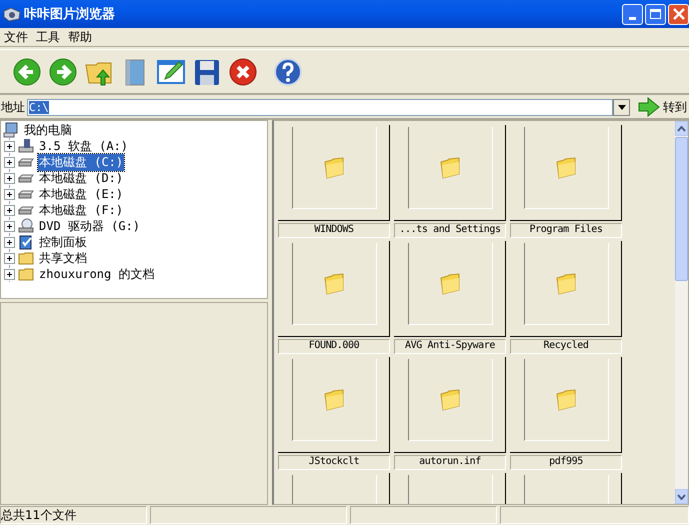  What do you see at coordinates (69, 14) in the screenshot?
I see `window-title: 咔咔图片浏览器` at bounding box center [69, 14].